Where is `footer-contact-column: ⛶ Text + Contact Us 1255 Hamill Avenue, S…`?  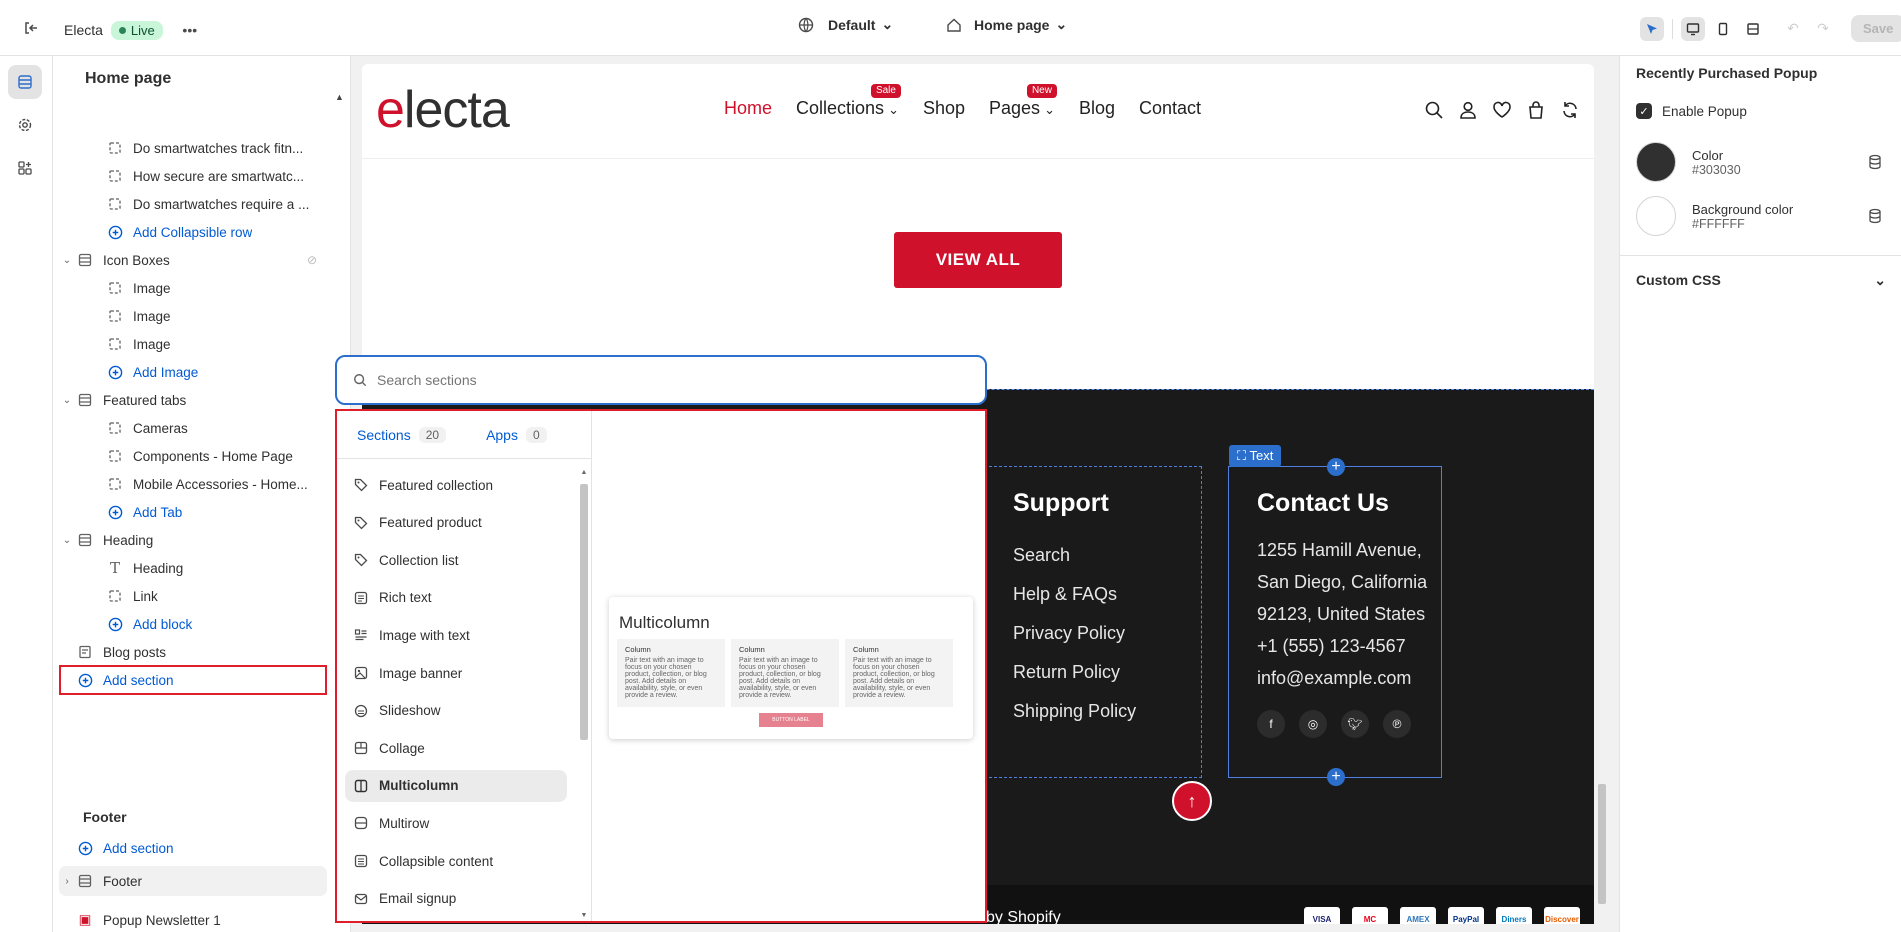 footer-contact-column: ⛶ Text + Contact Us 1255 Hamill Avenue, S… is located at coordinates (1335, 615).